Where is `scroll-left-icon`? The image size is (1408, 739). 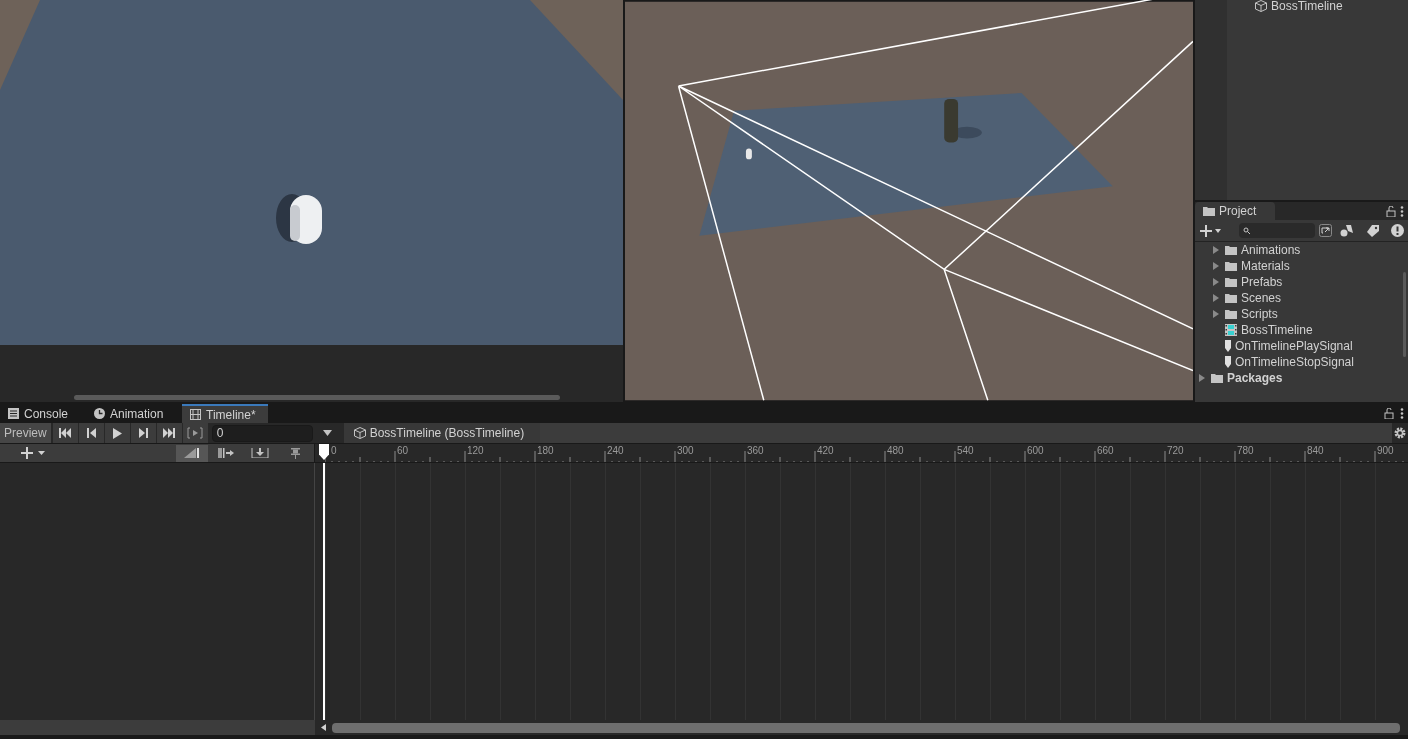
scroll-left-icon is located at coordinates (323, 727).